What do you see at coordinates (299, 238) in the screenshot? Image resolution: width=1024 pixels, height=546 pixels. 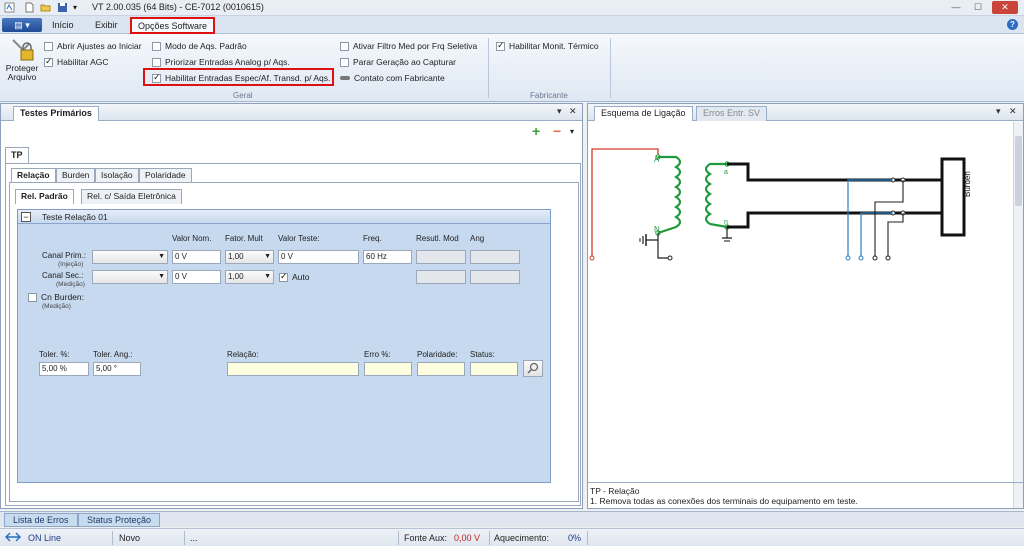 I see `header-valor-teste: Valor Teste:` at bounding box center [299, 238].